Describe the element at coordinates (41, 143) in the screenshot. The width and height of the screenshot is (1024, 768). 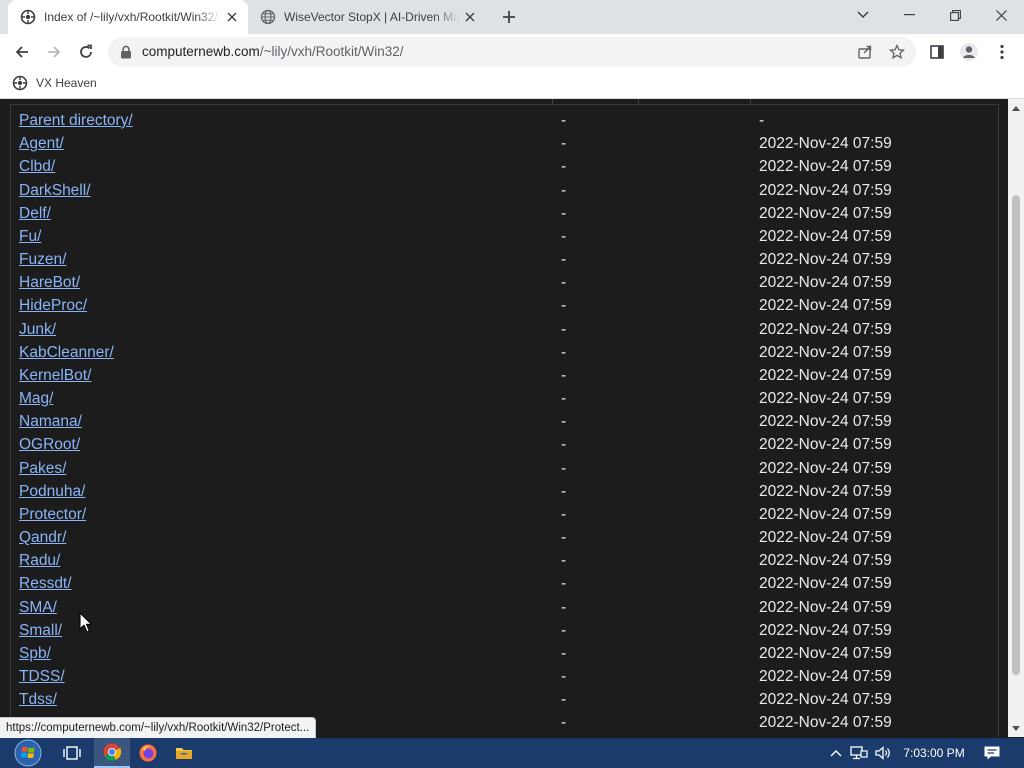
I see `directory-link: Agent/` at that location.